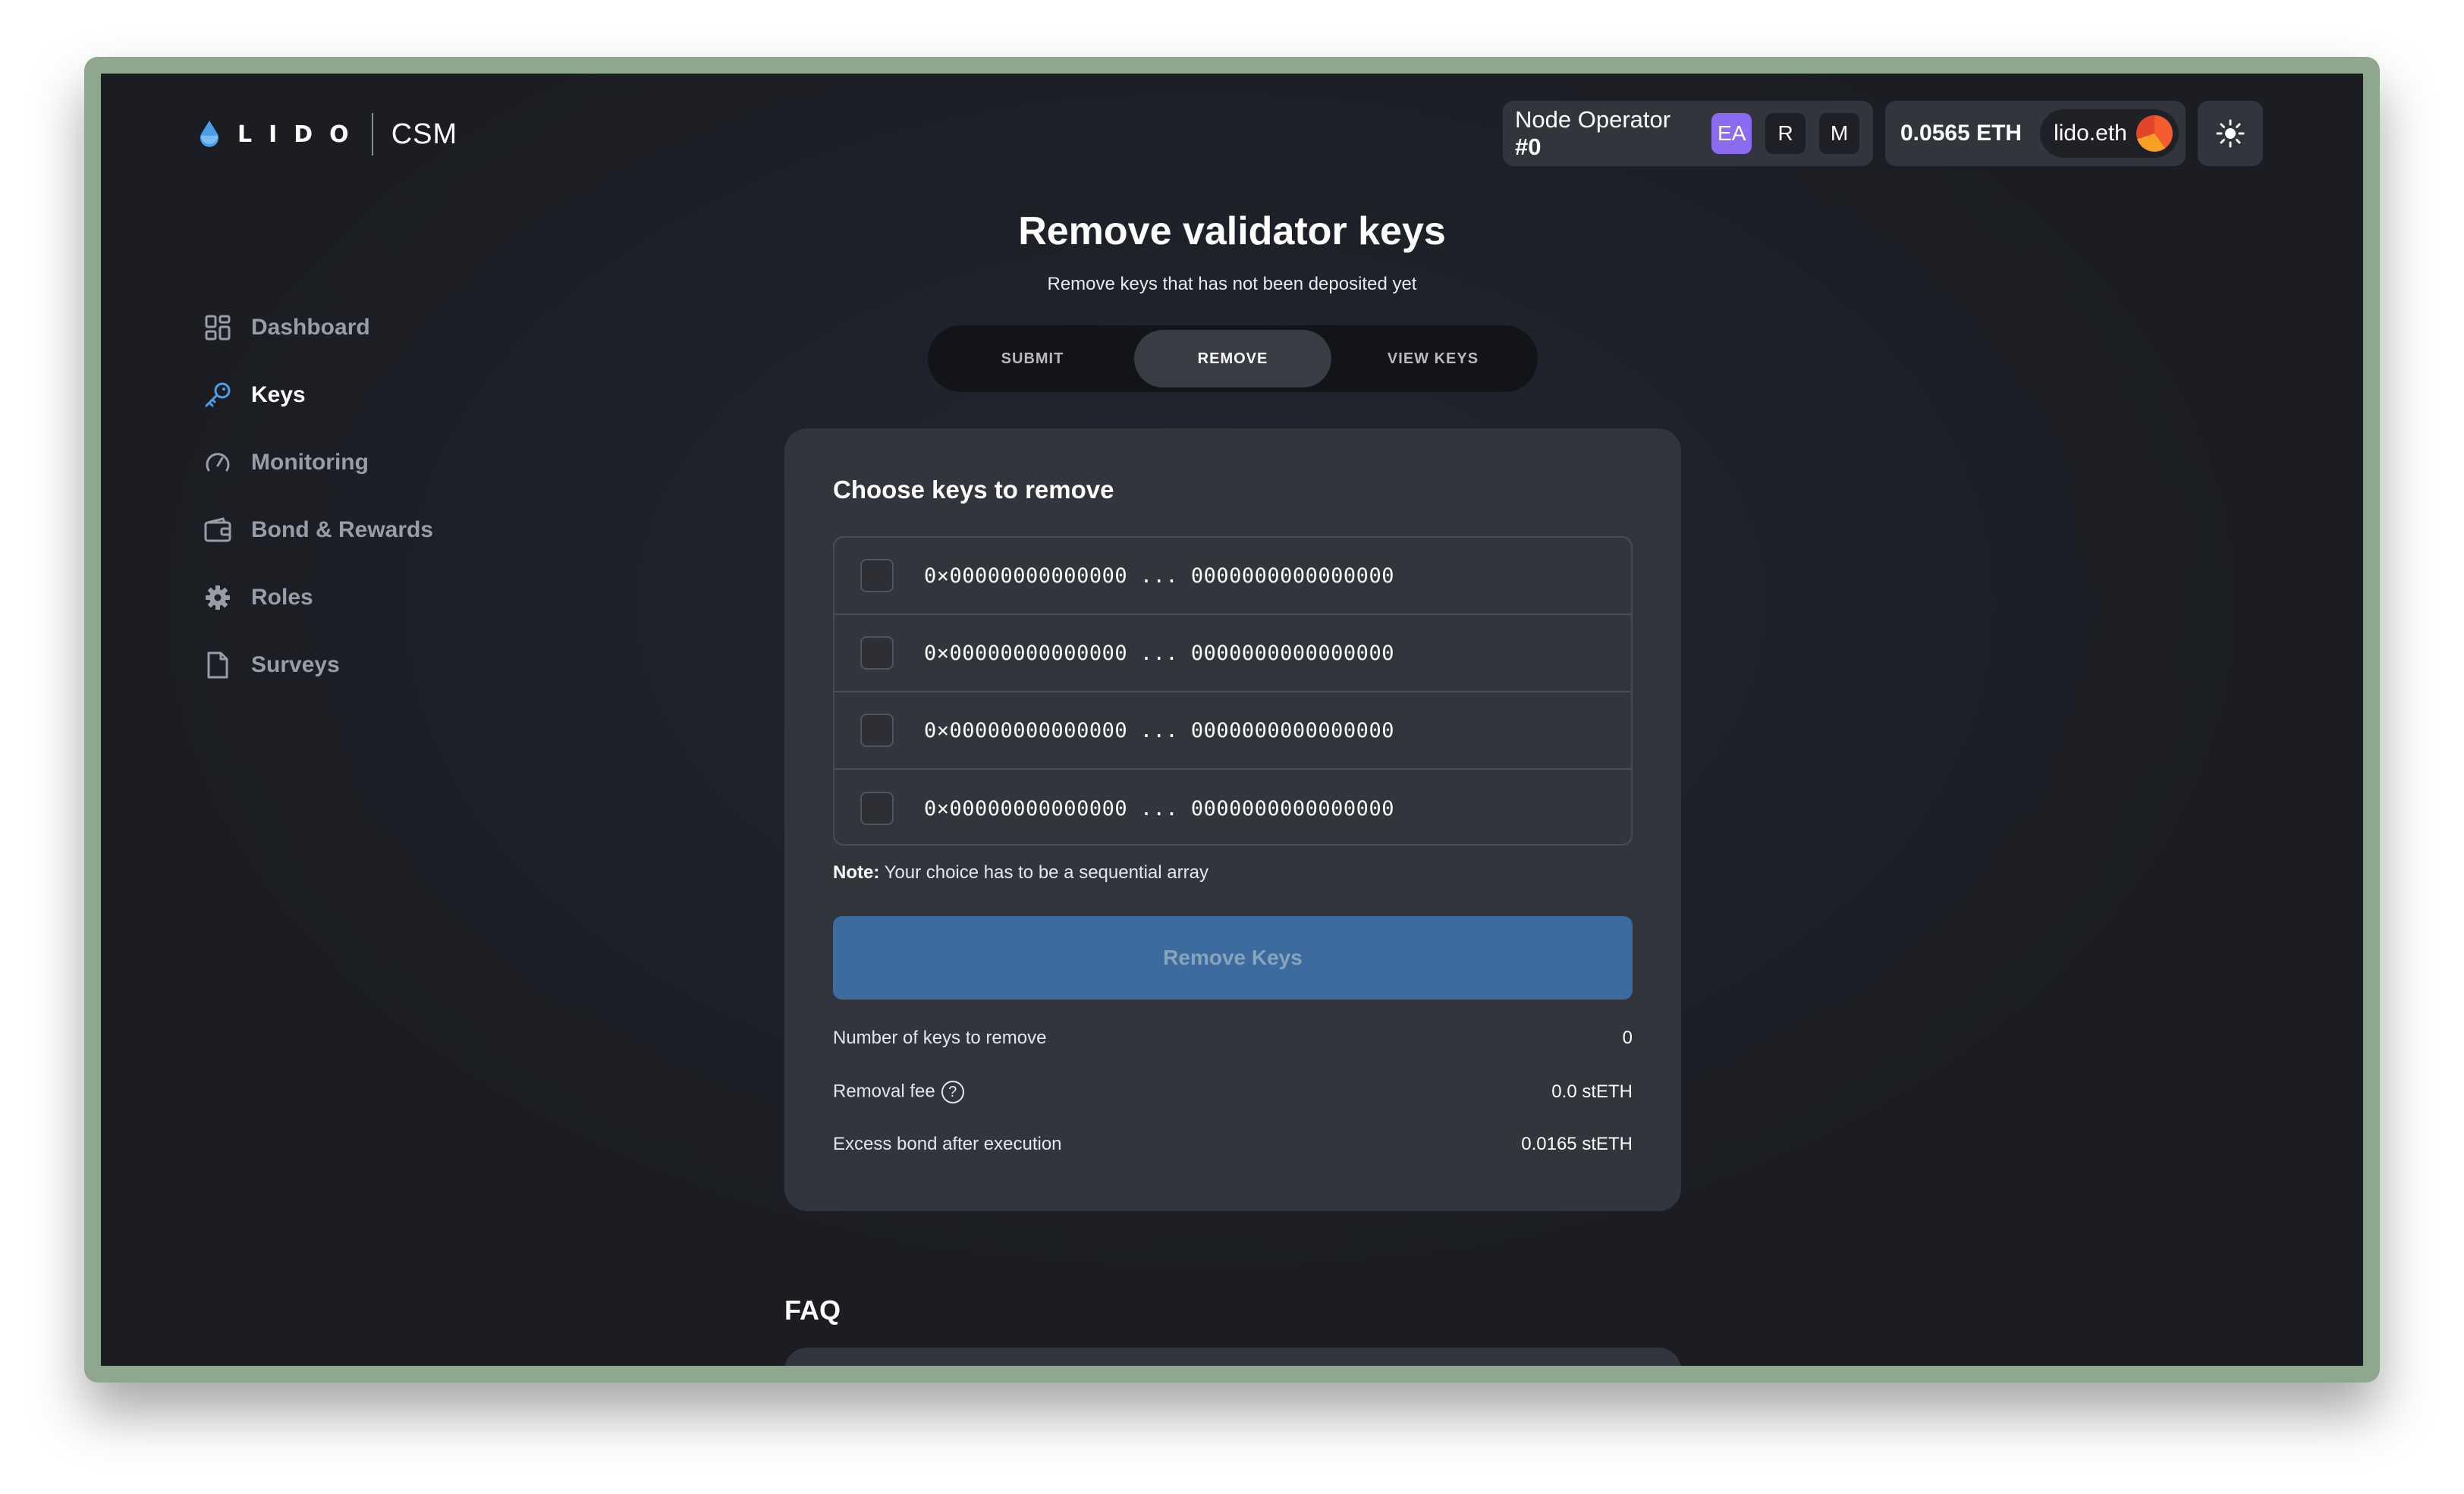 This screenshot has width=2464, height=1494. I want to click on page-title: Remove validator keys, so click(1232, 231).